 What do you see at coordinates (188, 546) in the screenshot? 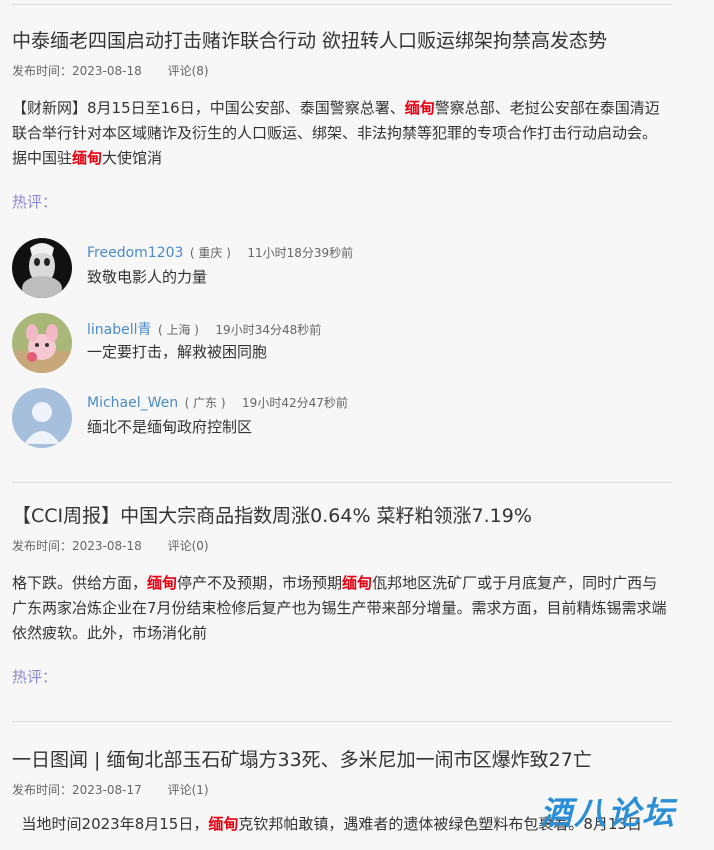
I see `comment-count-link: 评论(0)` at bounding box center [188, 546].